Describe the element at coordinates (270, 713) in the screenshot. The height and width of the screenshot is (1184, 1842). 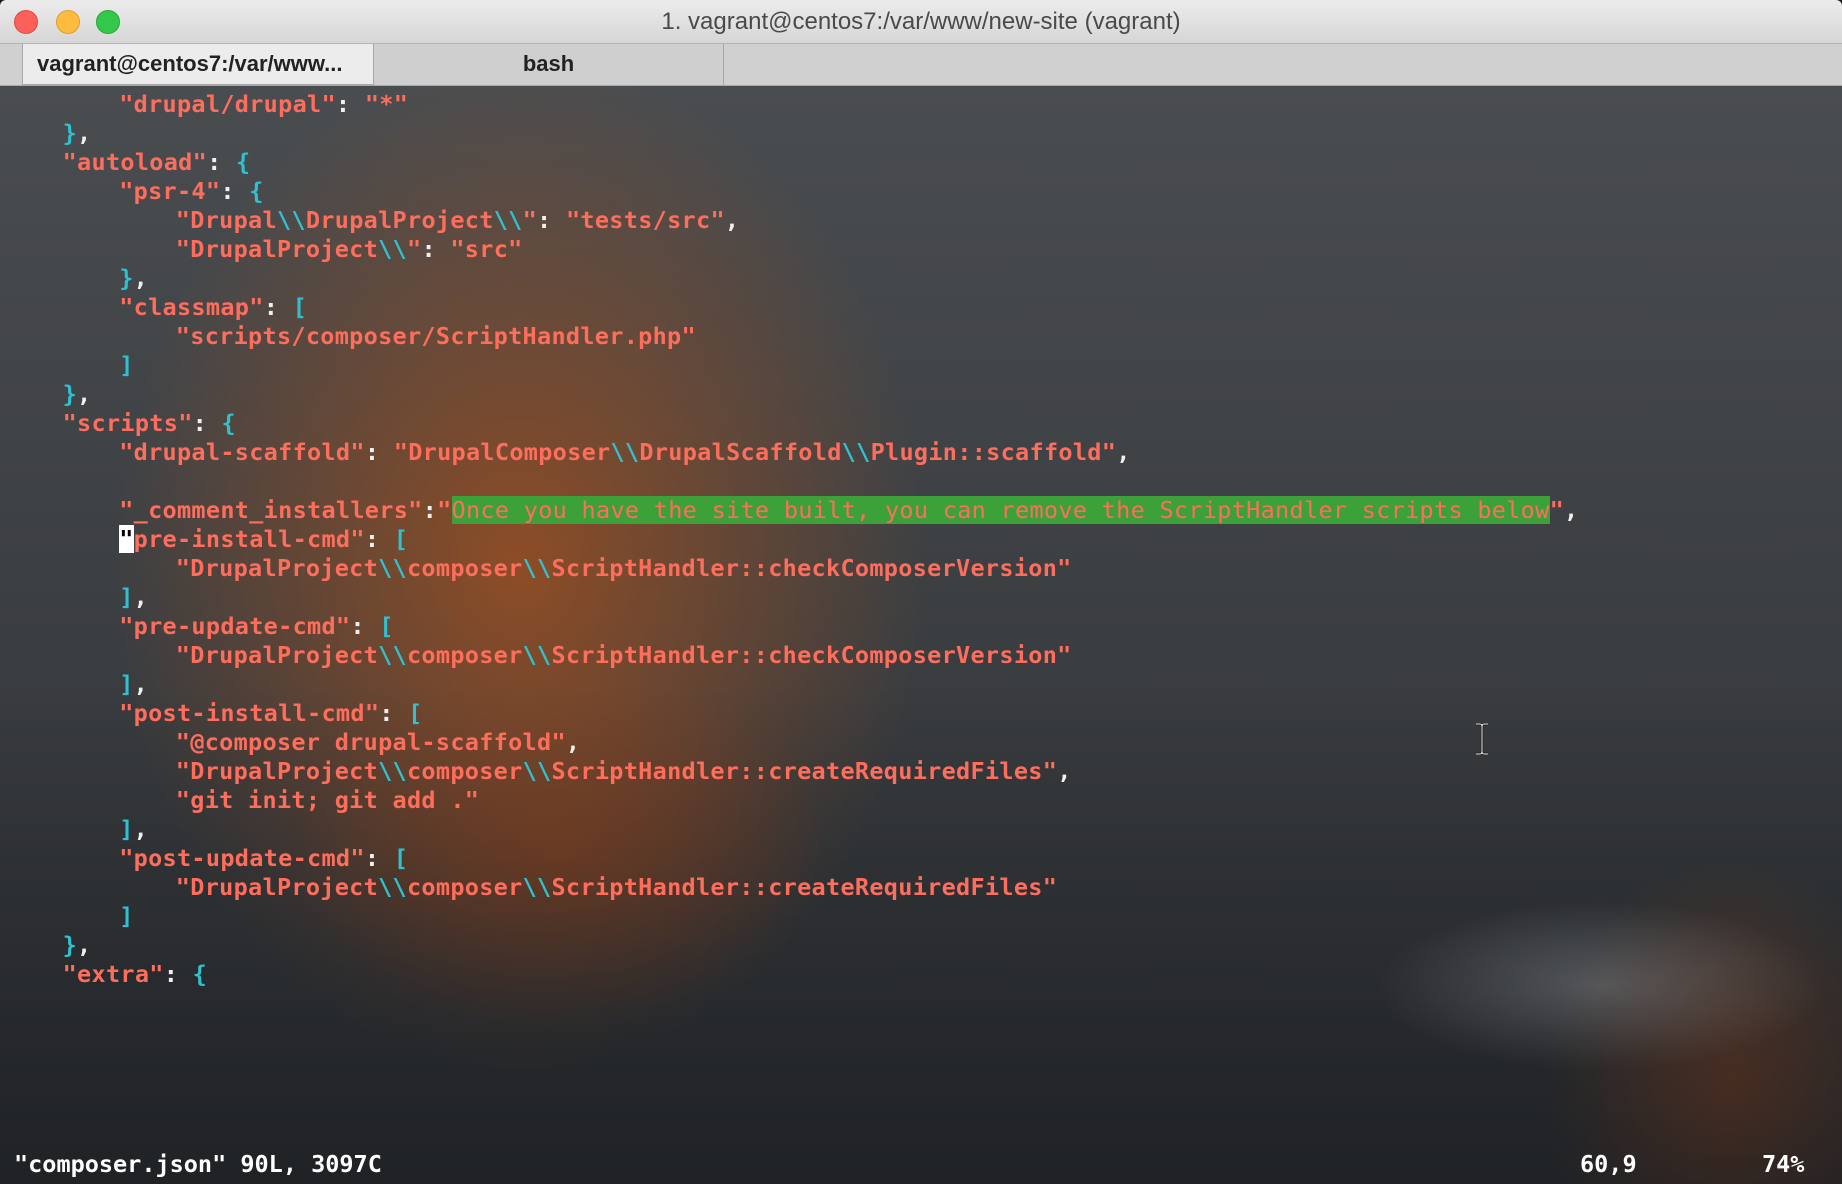
I see `code-line: "post-install-cmd": [` at that location.